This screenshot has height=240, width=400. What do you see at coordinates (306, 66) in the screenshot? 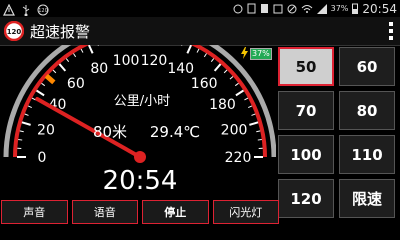
I see `speed-button-50: 50` at bounding box center [306, 66].